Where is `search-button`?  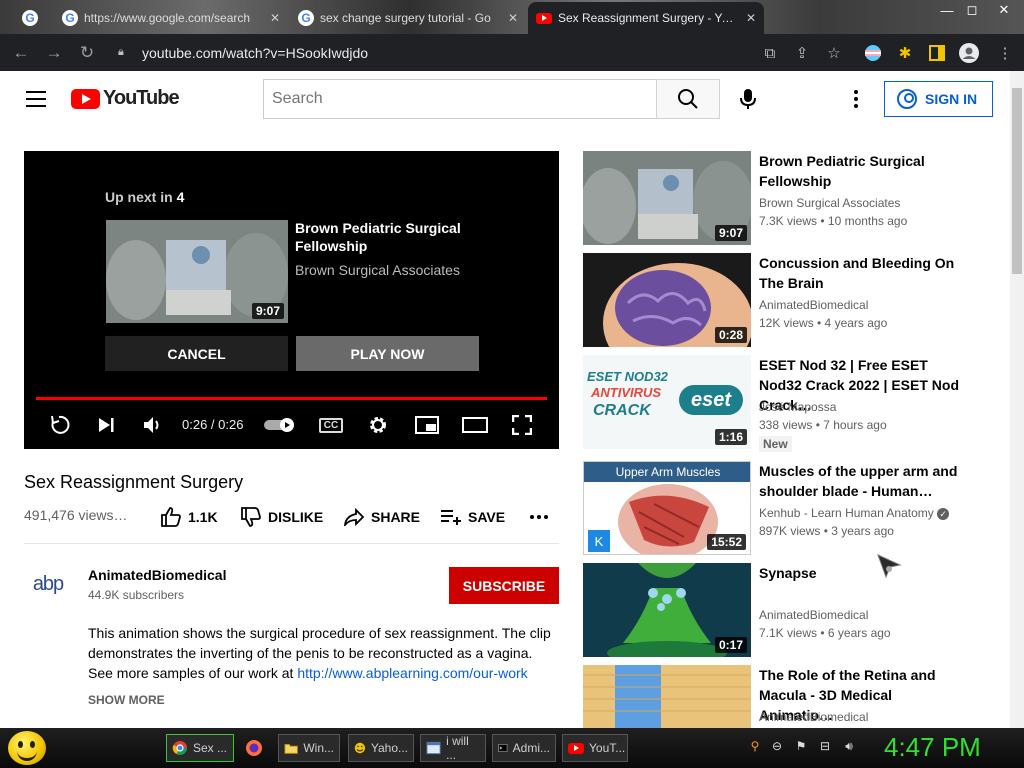 search-button is located at coordinates (688, 99).